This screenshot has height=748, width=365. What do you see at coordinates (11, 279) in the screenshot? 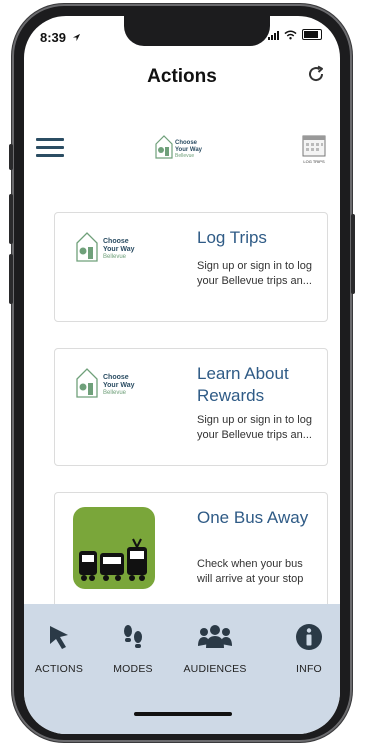
I see `volume-down-button` at bounding box center [11, 279].